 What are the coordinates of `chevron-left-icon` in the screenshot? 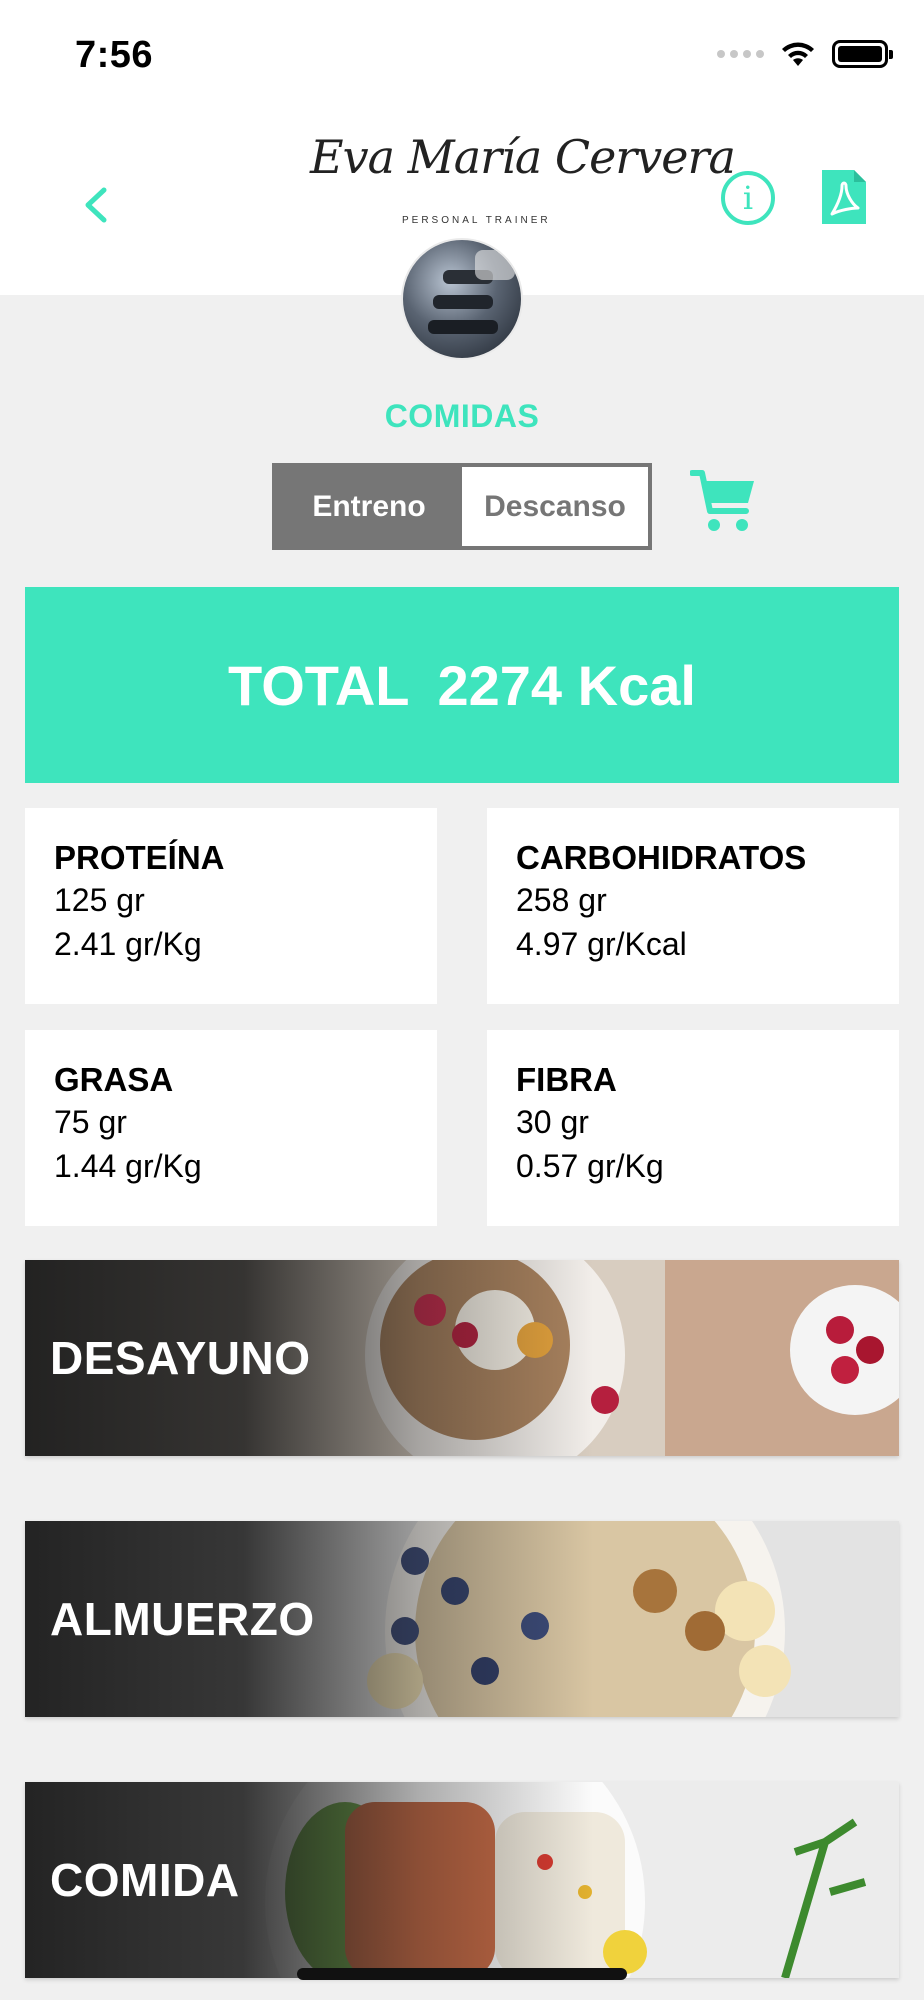 It's located at (96, 205).